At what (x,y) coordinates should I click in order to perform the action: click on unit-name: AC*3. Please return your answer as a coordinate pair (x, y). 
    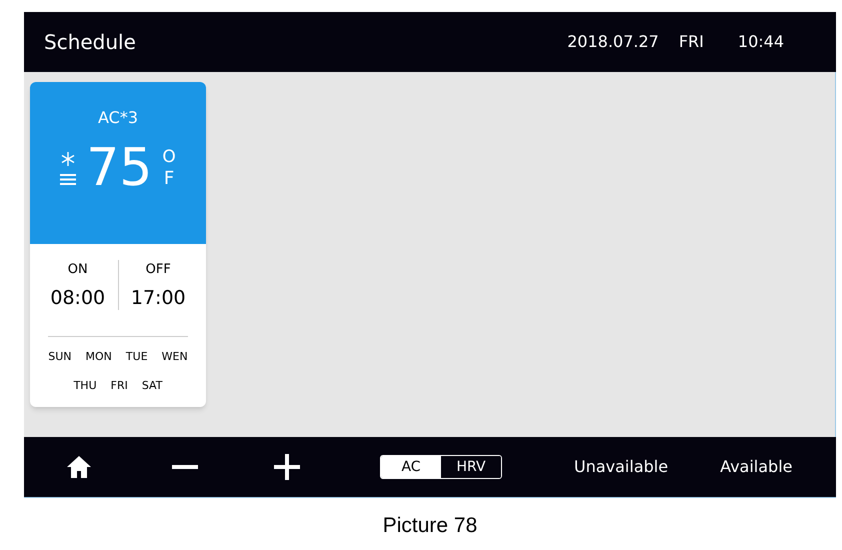
    Looking at the image, I should click on (118, 118).